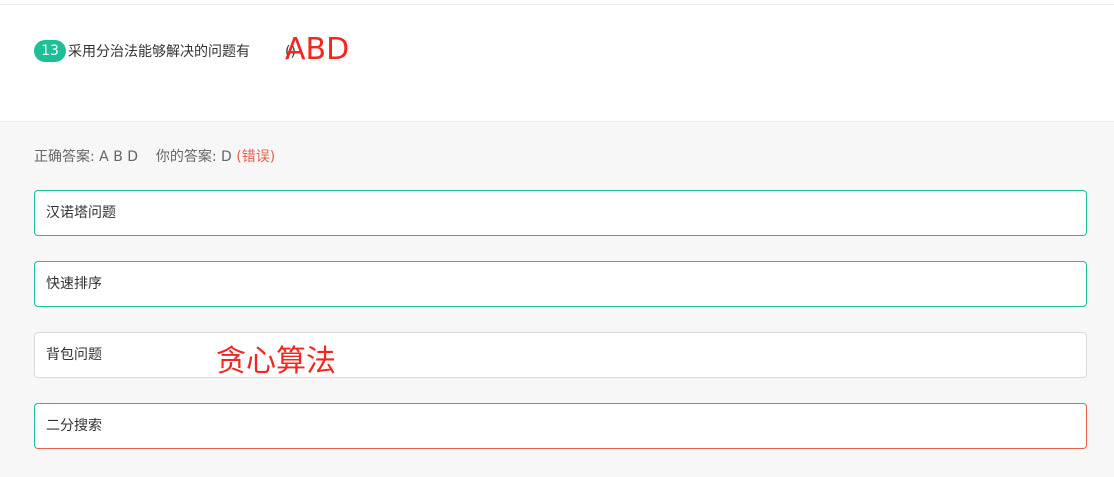 This screenshot has width=1114, height=477. What do you see at coordinates (159, 52) in the screenshot?
I see `question-text: 采用分治法能够解决的问题有` at bounding box center [159, 52].